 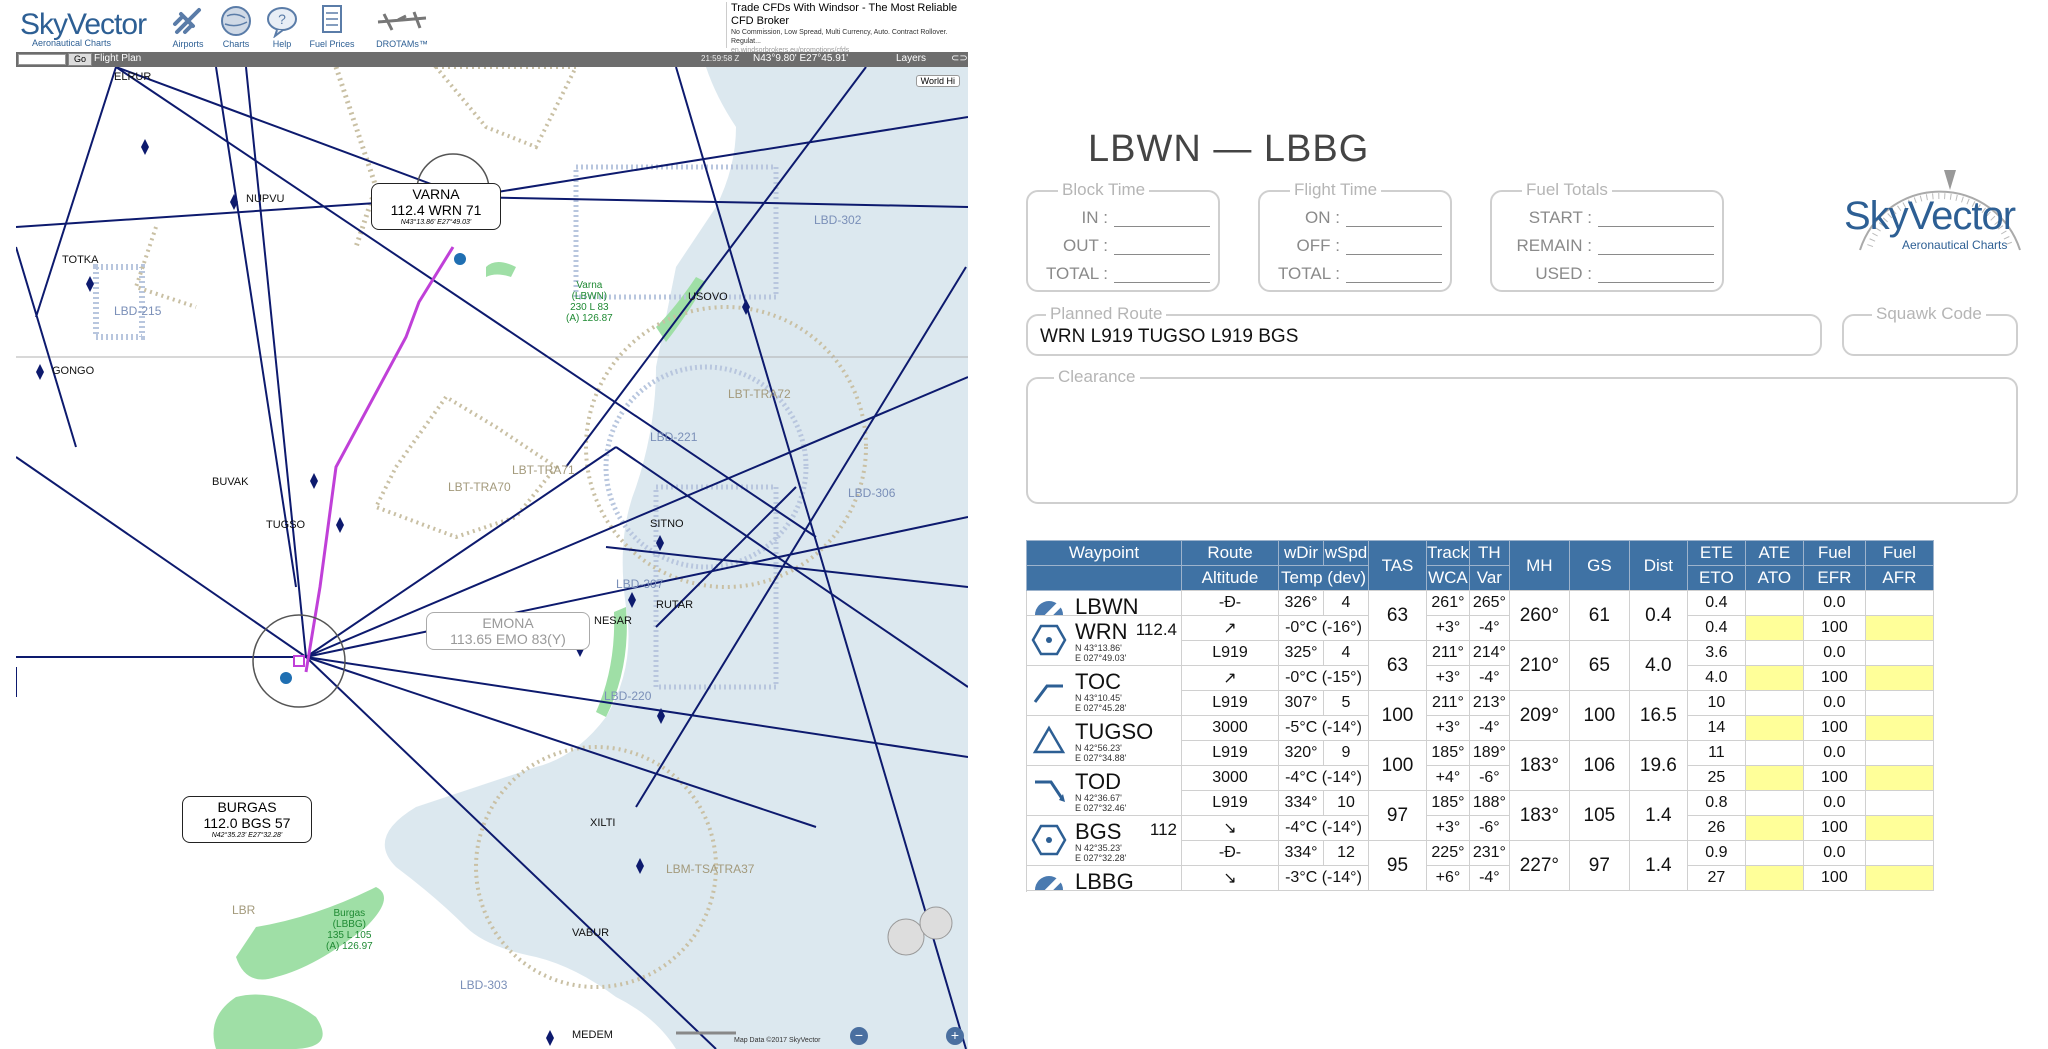 What do you see at coordinates (285, 525) in the screenshot?
I see `waypoint-tugso: TUGSO` at bounding box center [285, 525].